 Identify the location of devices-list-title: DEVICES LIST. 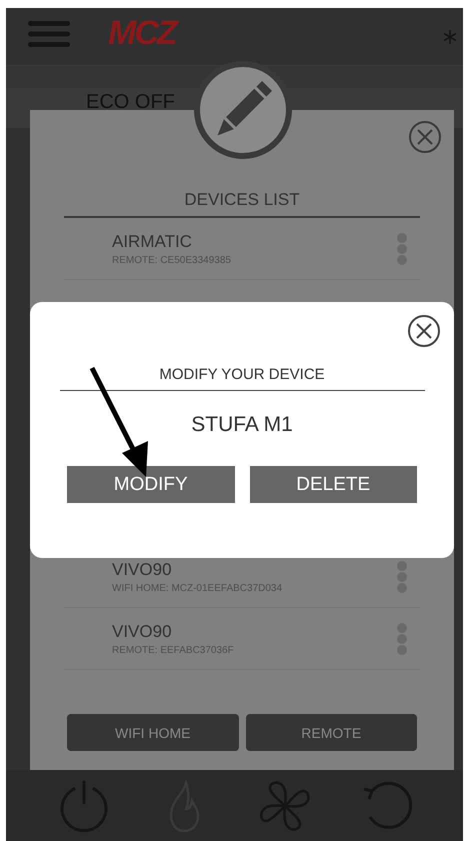
(242, 204).